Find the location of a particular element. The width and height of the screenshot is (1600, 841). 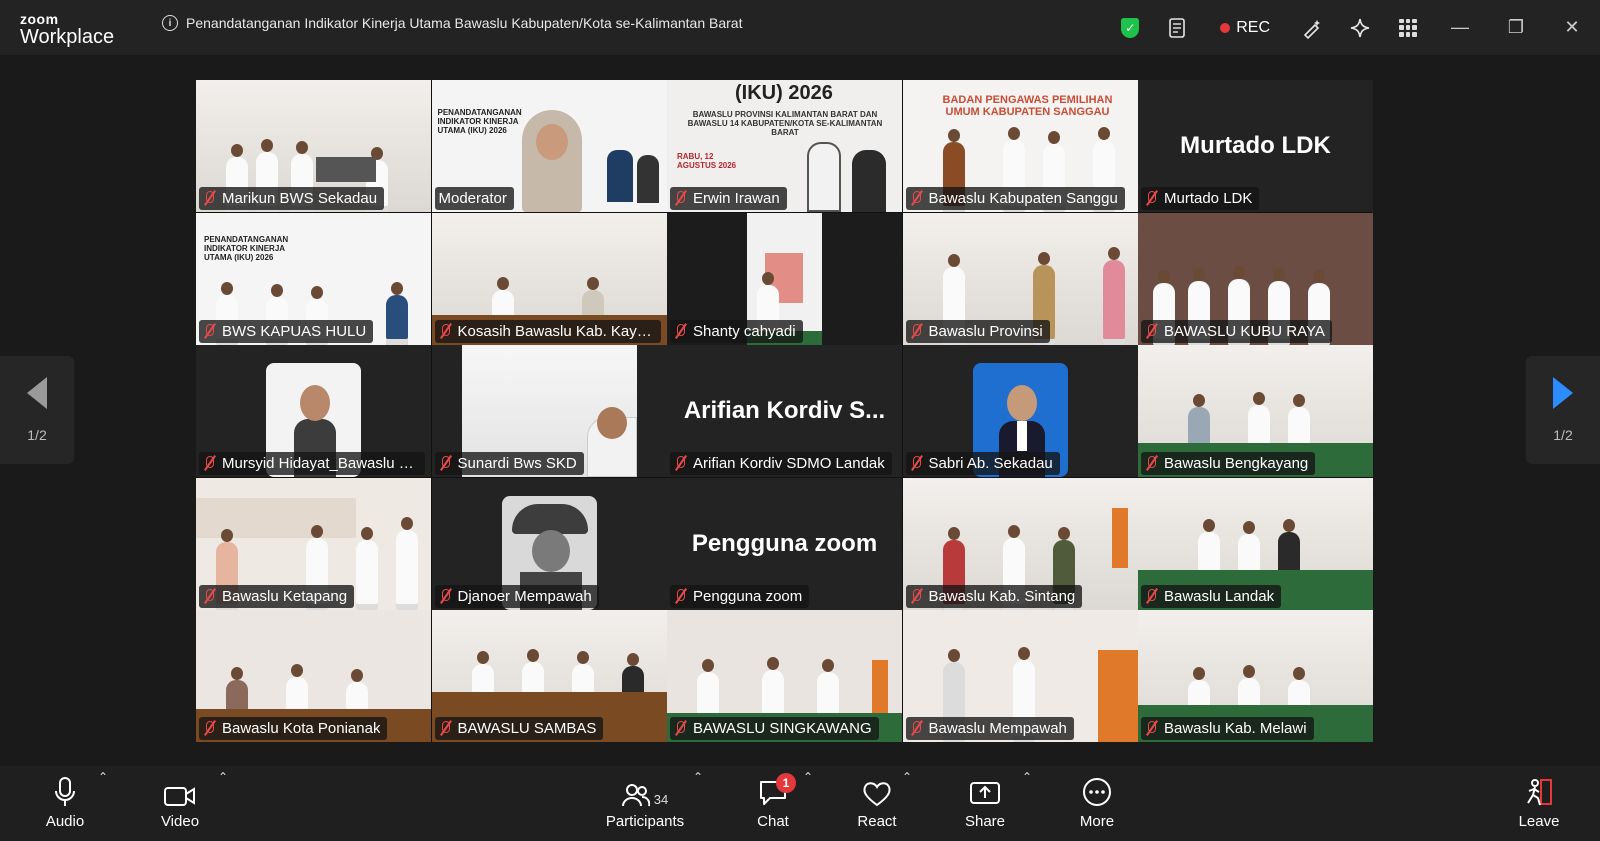

react-options-caret-icon: ⌃ is located at coordinates (907, 777).